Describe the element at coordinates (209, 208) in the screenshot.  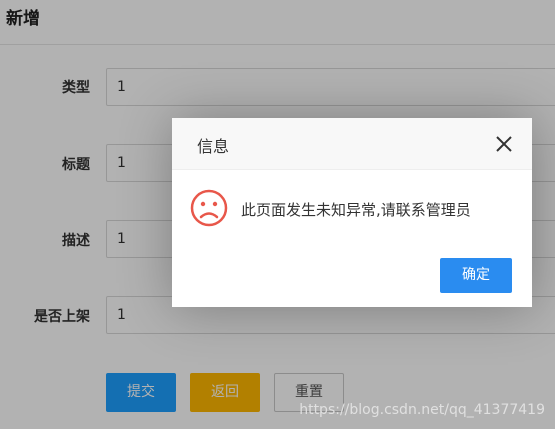
I see `sad-face-icon` at that location.